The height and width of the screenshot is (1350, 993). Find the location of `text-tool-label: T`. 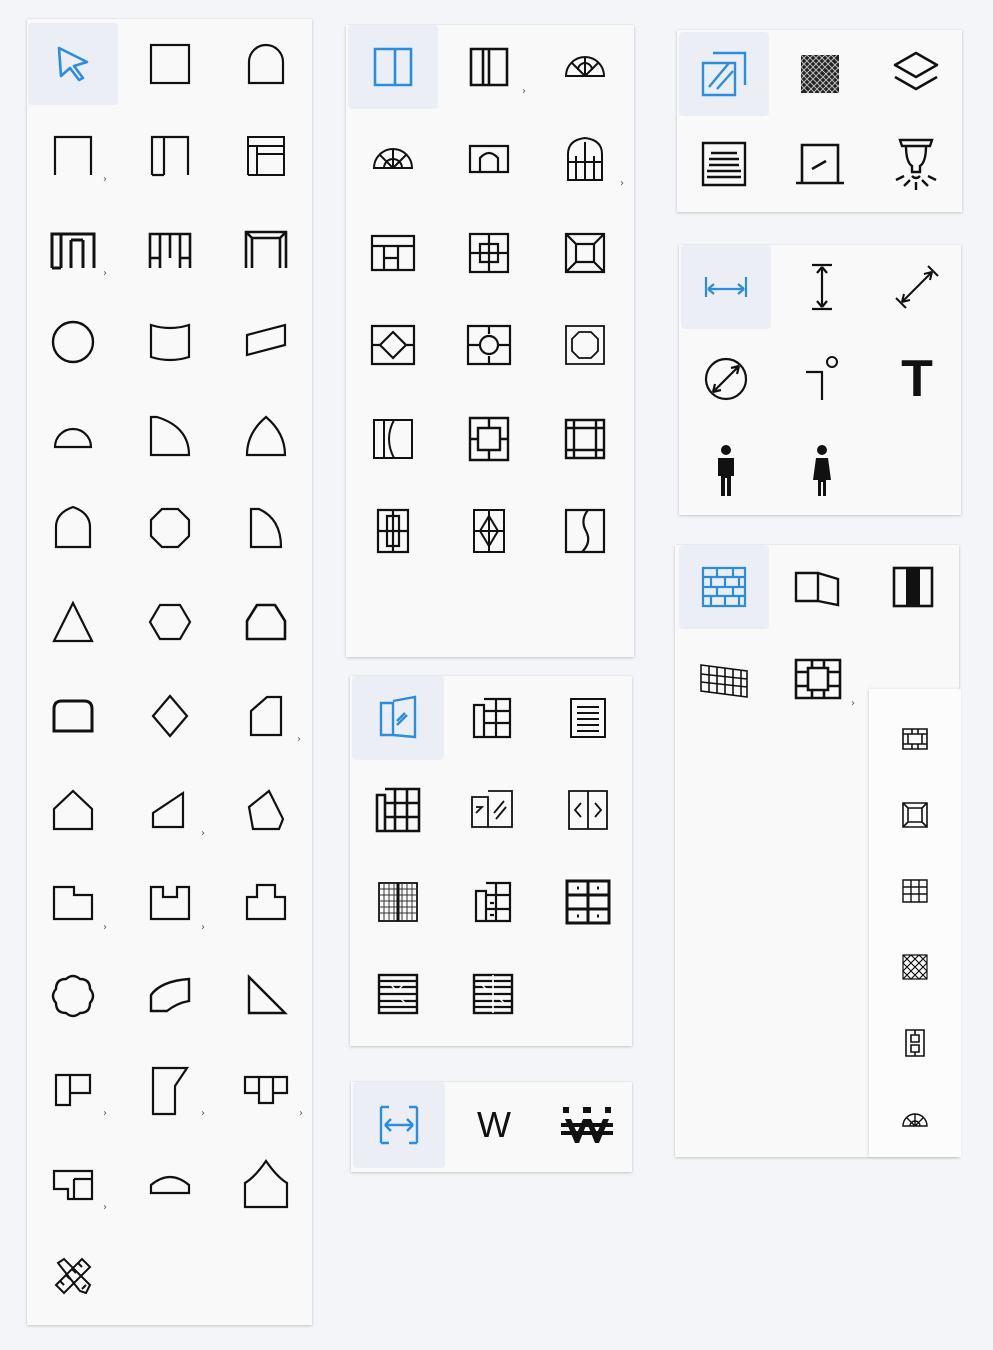

text-tool-label: T is located at coordinates (917, 379).